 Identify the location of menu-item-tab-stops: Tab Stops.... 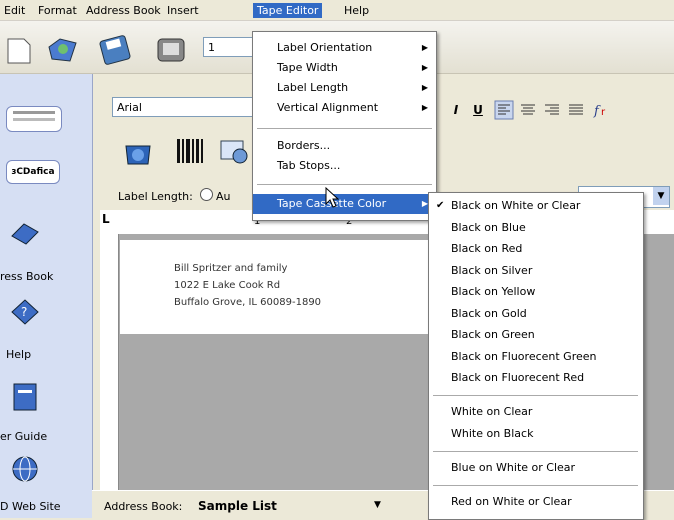
(344, 166).